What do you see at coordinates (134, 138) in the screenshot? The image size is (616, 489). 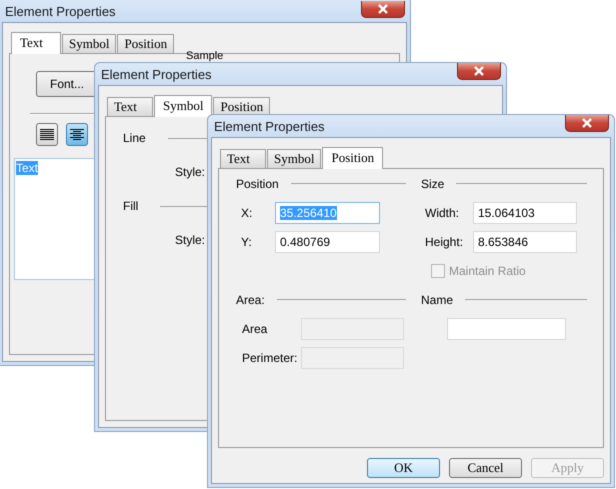 I see `section-label: Line` at bounding box center [134, 138].